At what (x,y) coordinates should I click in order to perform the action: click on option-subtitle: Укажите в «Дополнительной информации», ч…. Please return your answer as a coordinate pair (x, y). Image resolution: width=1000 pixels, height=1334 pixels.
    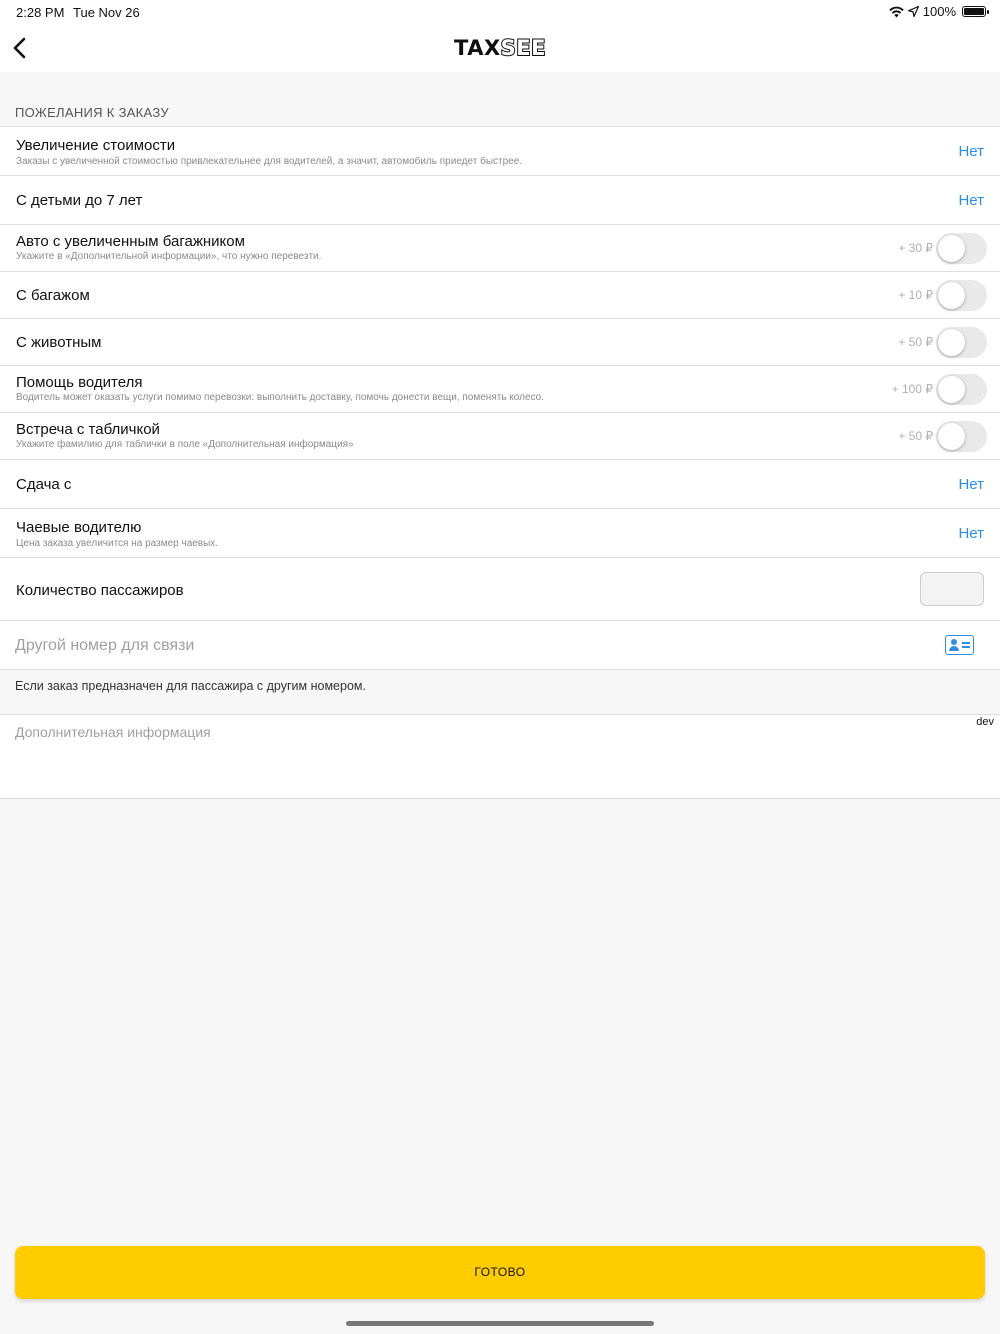
    Looking at the image, I should click on (169, 256).